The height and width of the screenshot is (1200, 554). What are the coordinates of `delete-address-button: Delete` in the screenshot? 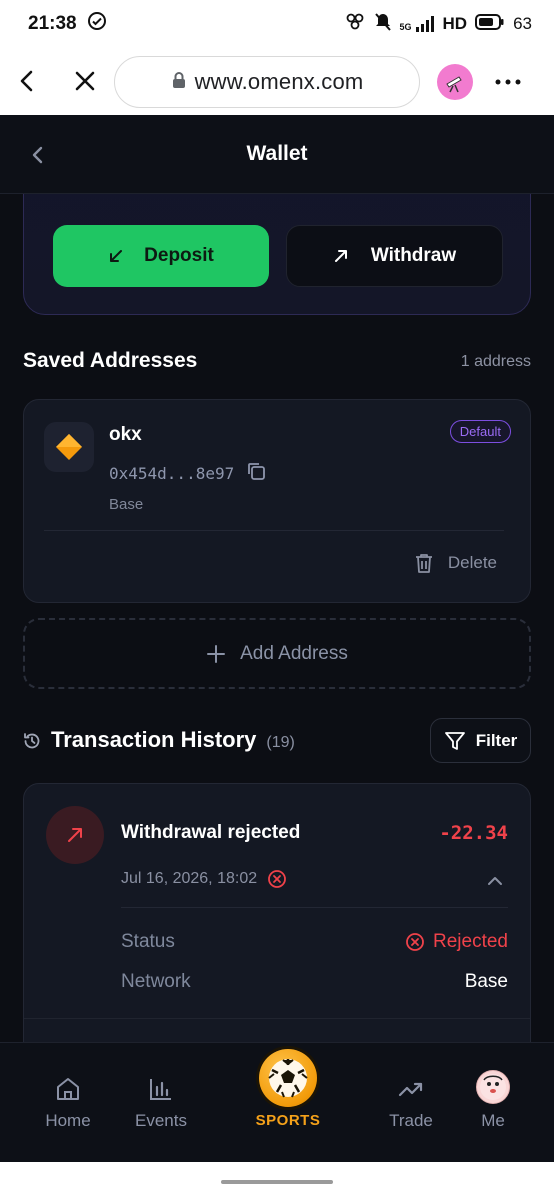 It's located at (455, 563).